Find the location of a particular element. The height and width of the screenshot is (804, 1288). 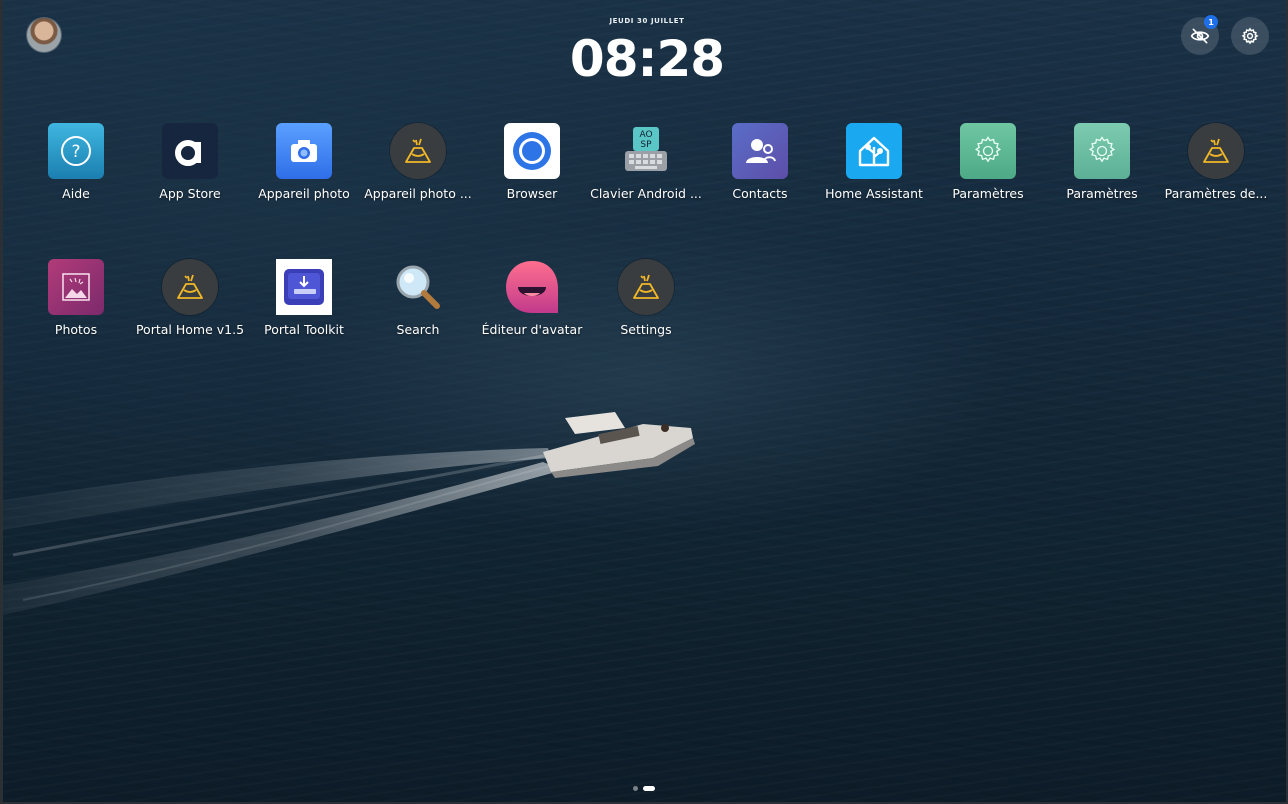

app-label: Settings is located at coordinates (646, 329).